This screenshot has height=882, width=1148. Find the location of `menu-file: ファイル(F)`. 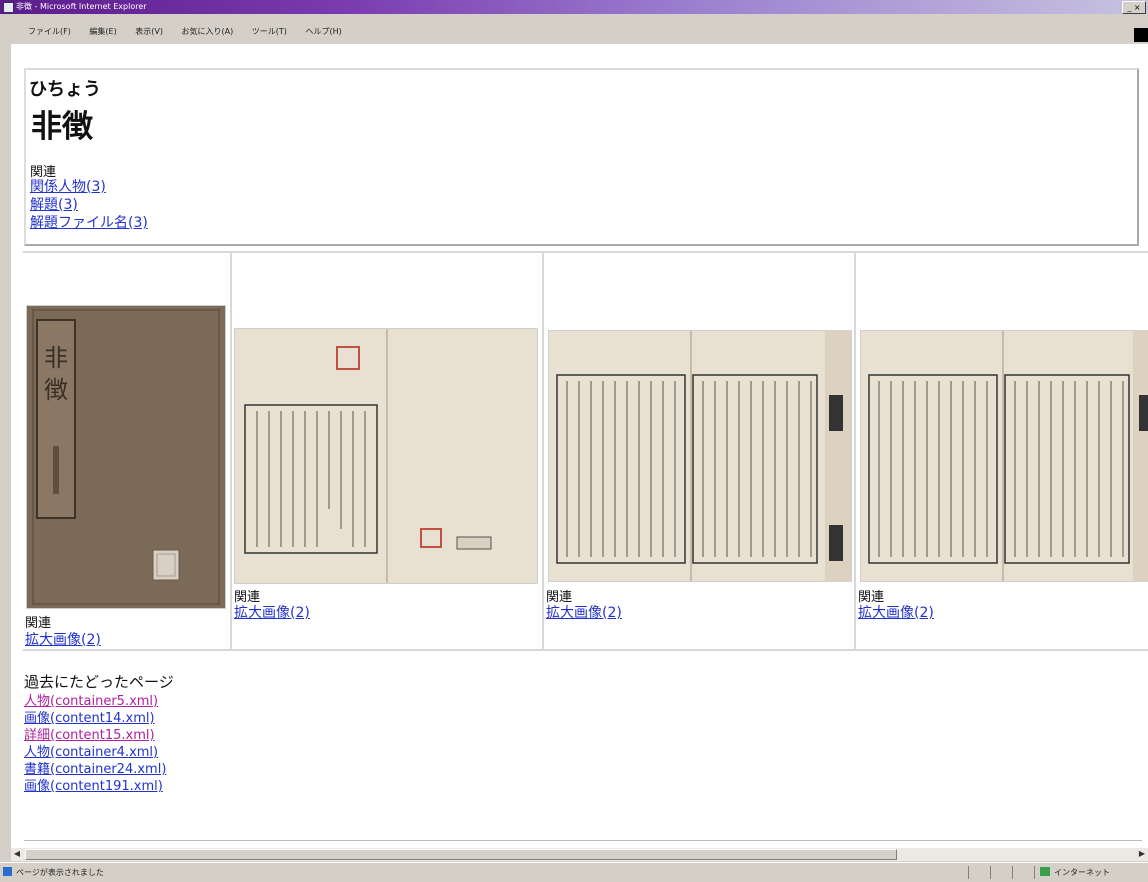

menu-file: ファイル(F) is located at coordinates (49, 31).